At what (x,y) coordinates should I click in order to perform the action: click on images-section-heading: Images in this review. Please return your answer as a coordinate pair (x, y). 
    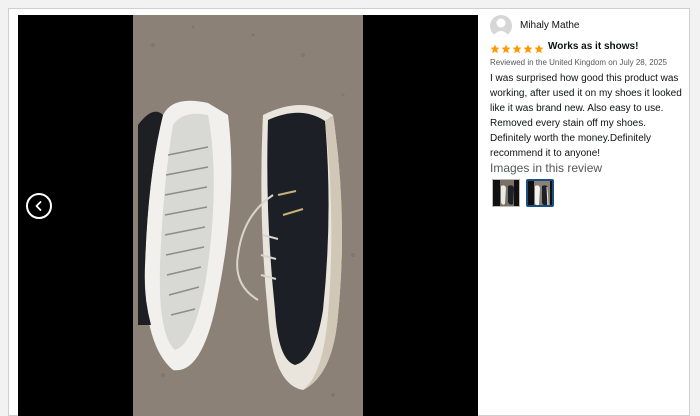
    Looking at the image, I should click on (546, 168).